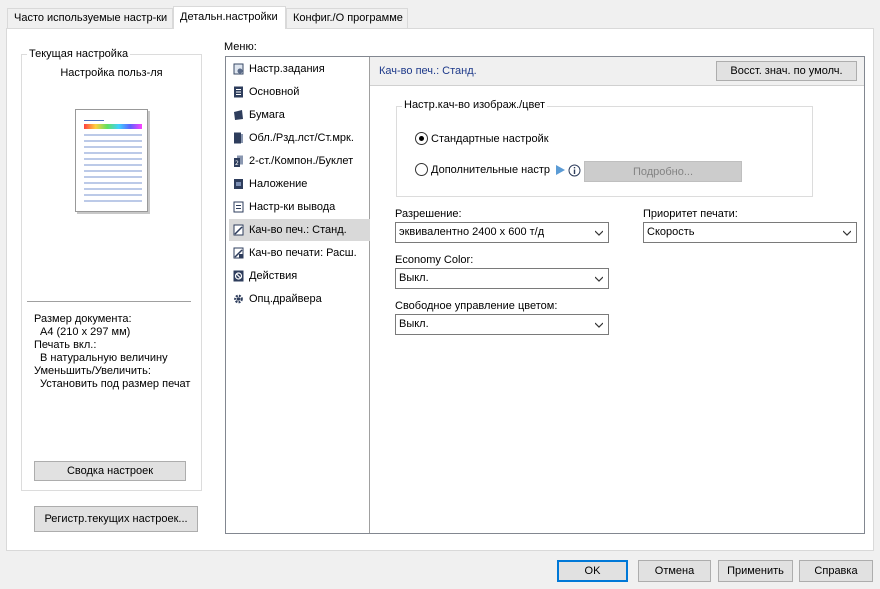 The width and height of the screenshot is (880, 589). I want to click on menu-item-output: Настр-ки вывода, so click(299, 207).